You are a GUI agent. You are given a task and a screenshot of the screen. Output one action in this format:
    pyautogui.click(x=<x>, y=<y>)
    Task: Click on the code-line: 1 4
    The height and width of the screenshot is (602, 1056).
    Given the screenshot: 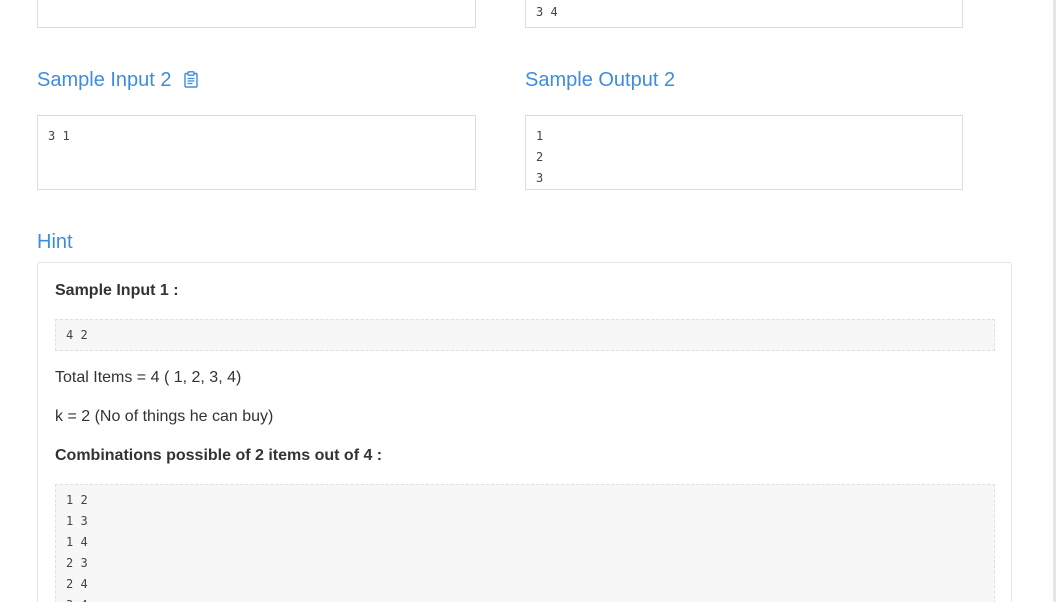 What is the action you would take?
    pyautogui.click(x=77, y=542)
    